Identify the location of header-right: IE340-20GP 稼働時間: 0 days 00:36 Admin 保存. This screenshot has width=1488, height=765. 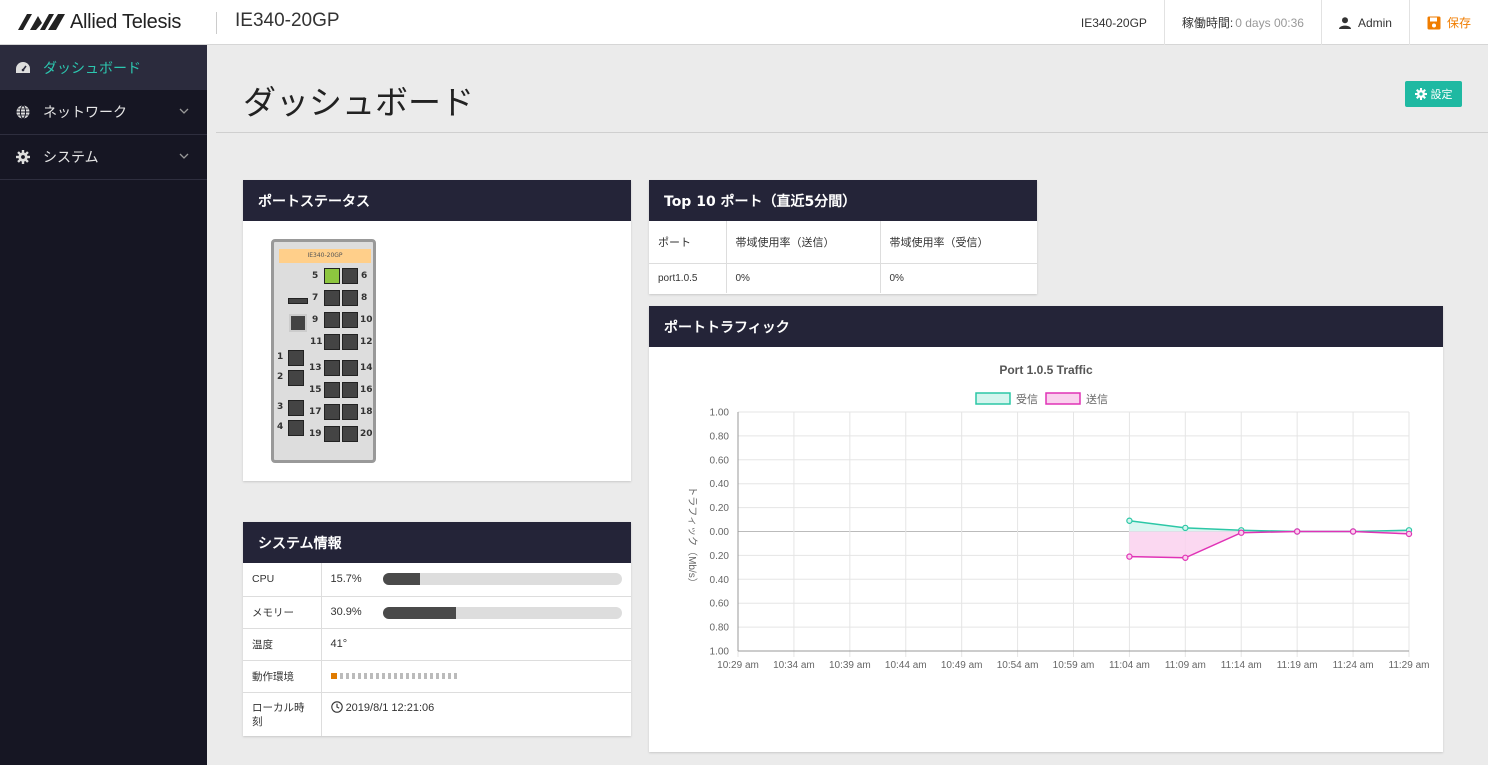
(1276, 22).